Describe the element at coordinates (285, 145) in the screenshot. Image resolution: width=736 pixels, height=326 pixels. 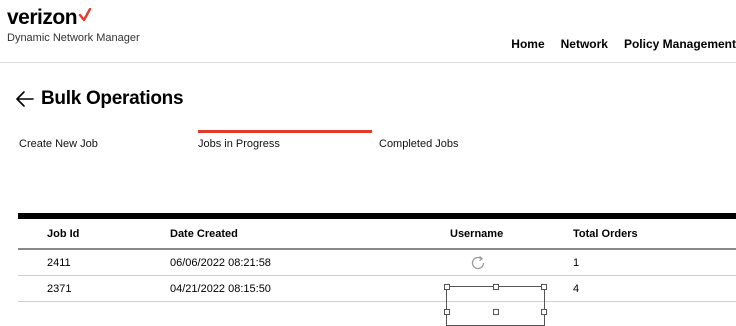
I see `tab-jobs-in-progress: Jobs in Progress` at that location.